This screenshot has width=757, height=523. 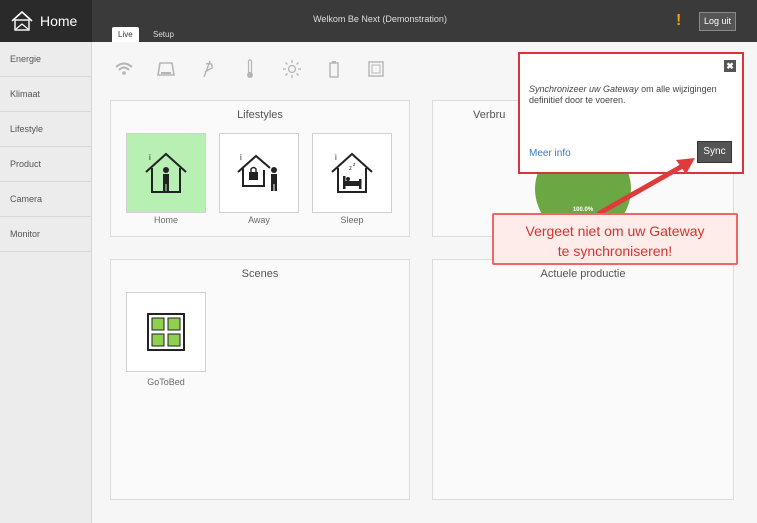 I want to click on tab-setup: Setup, so click(x=163, y=34).